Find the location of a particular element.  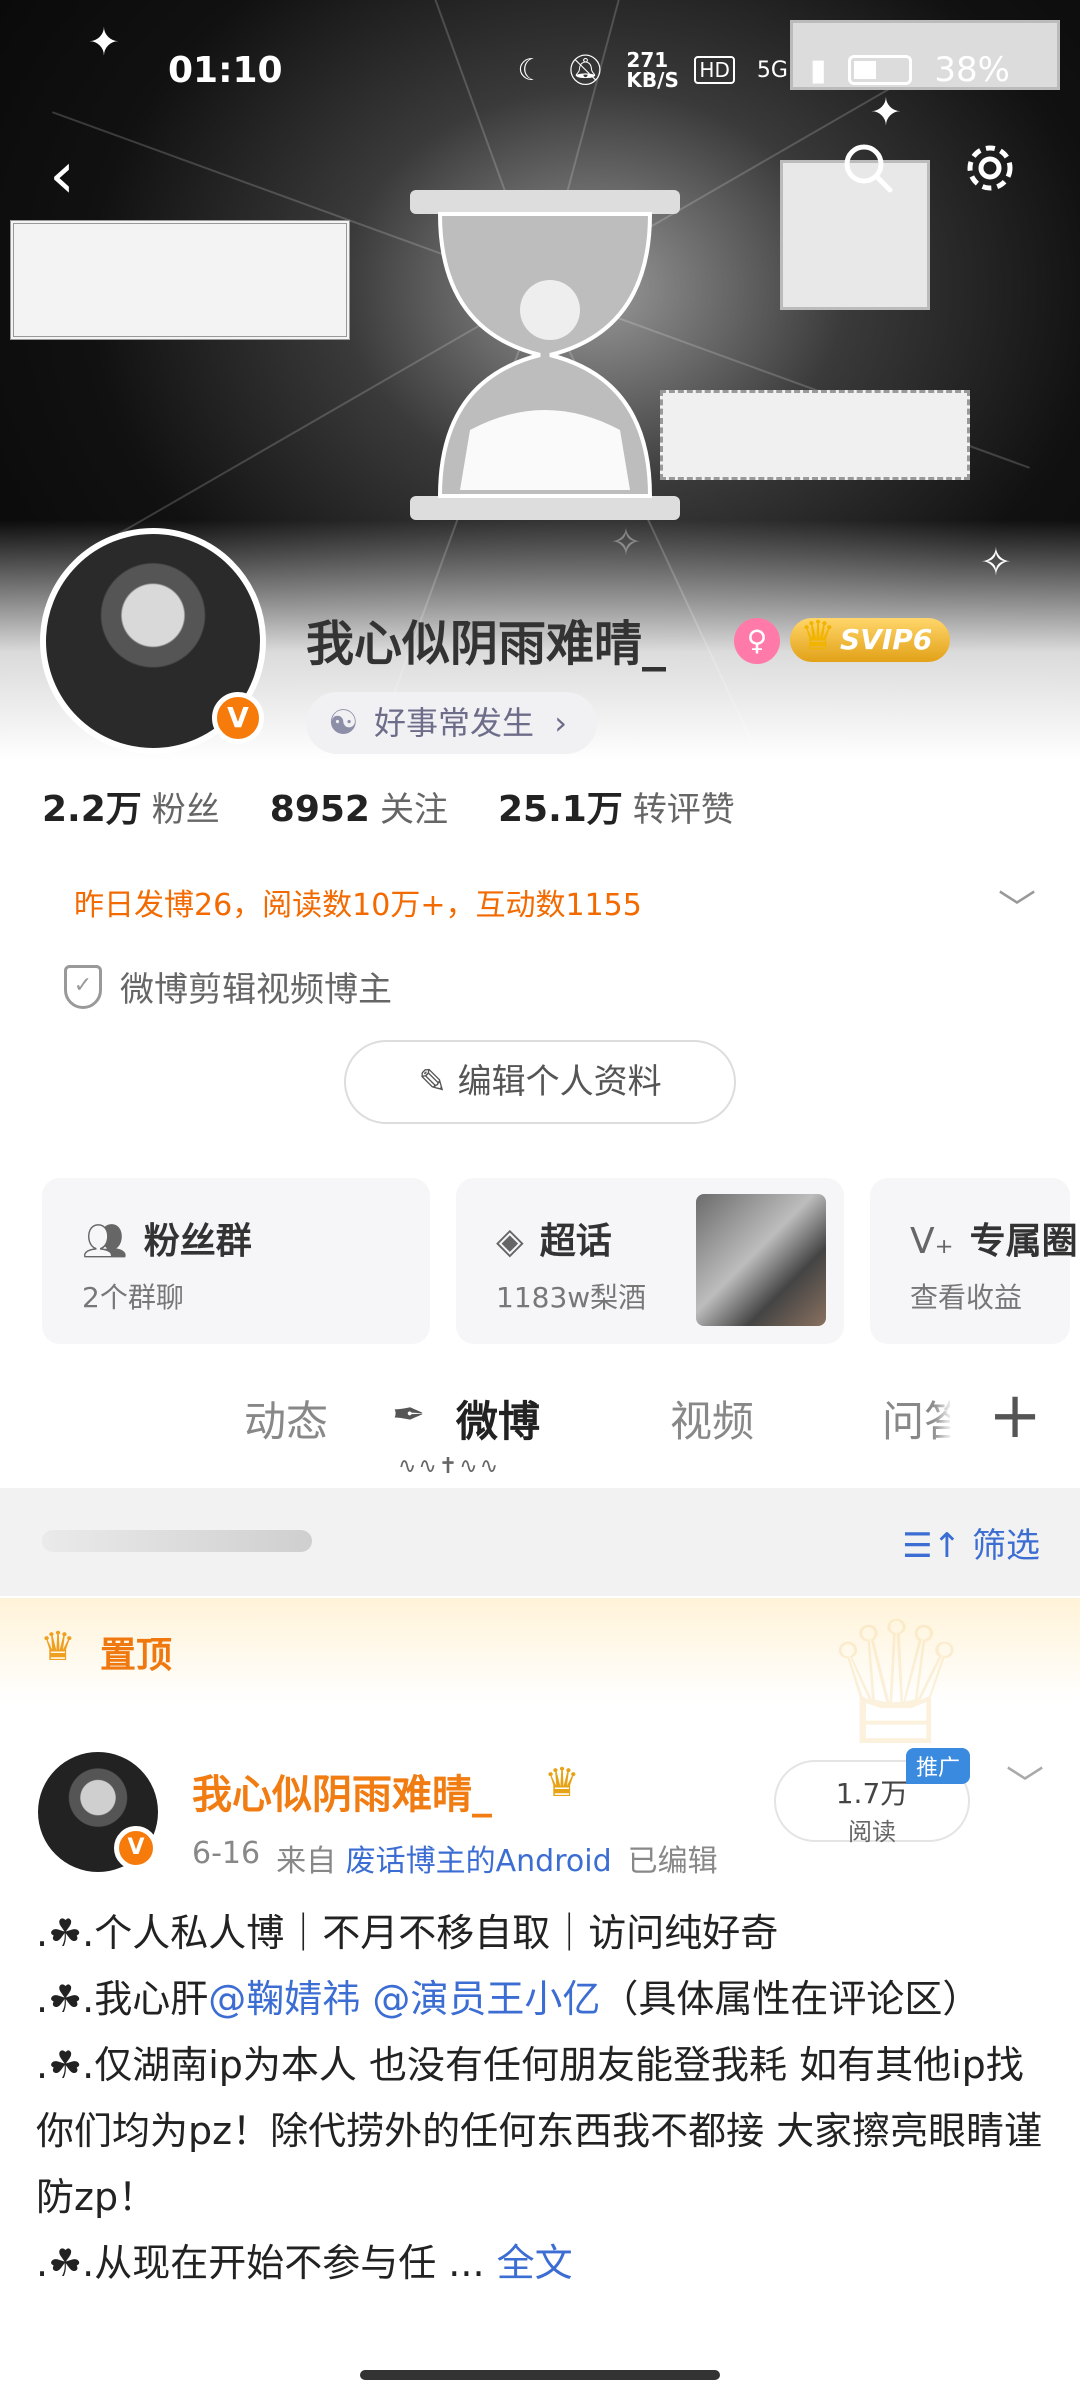

post-text: （具体属性在评论区） is located at coordinates (790, 1999).